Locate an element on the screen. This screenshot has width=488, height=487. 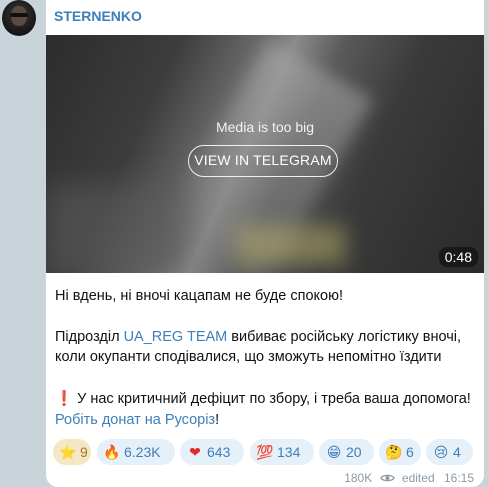
message-line: Робіть донат на Русоріз! is located at coordinates (267, 420).